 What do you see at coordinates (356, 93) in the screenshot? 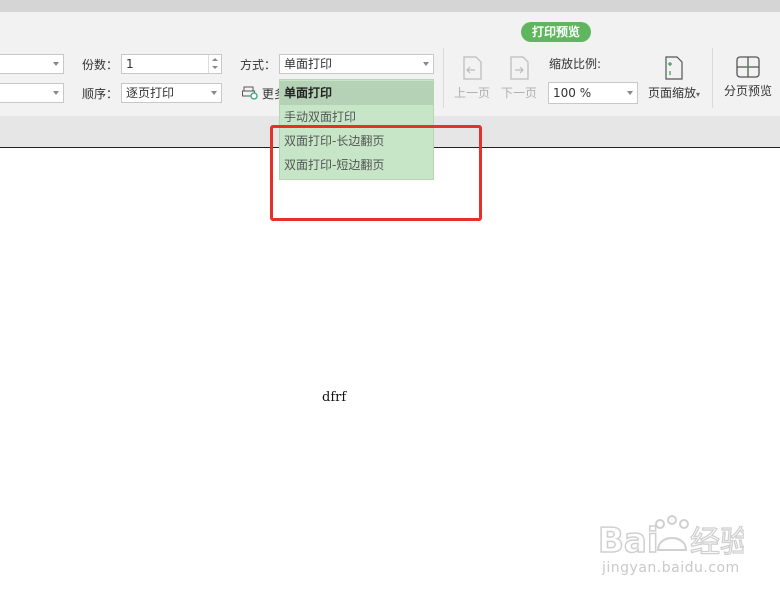
I see `dropdown-item-single-sided: 单面打印` at bounding box center [356, 93].